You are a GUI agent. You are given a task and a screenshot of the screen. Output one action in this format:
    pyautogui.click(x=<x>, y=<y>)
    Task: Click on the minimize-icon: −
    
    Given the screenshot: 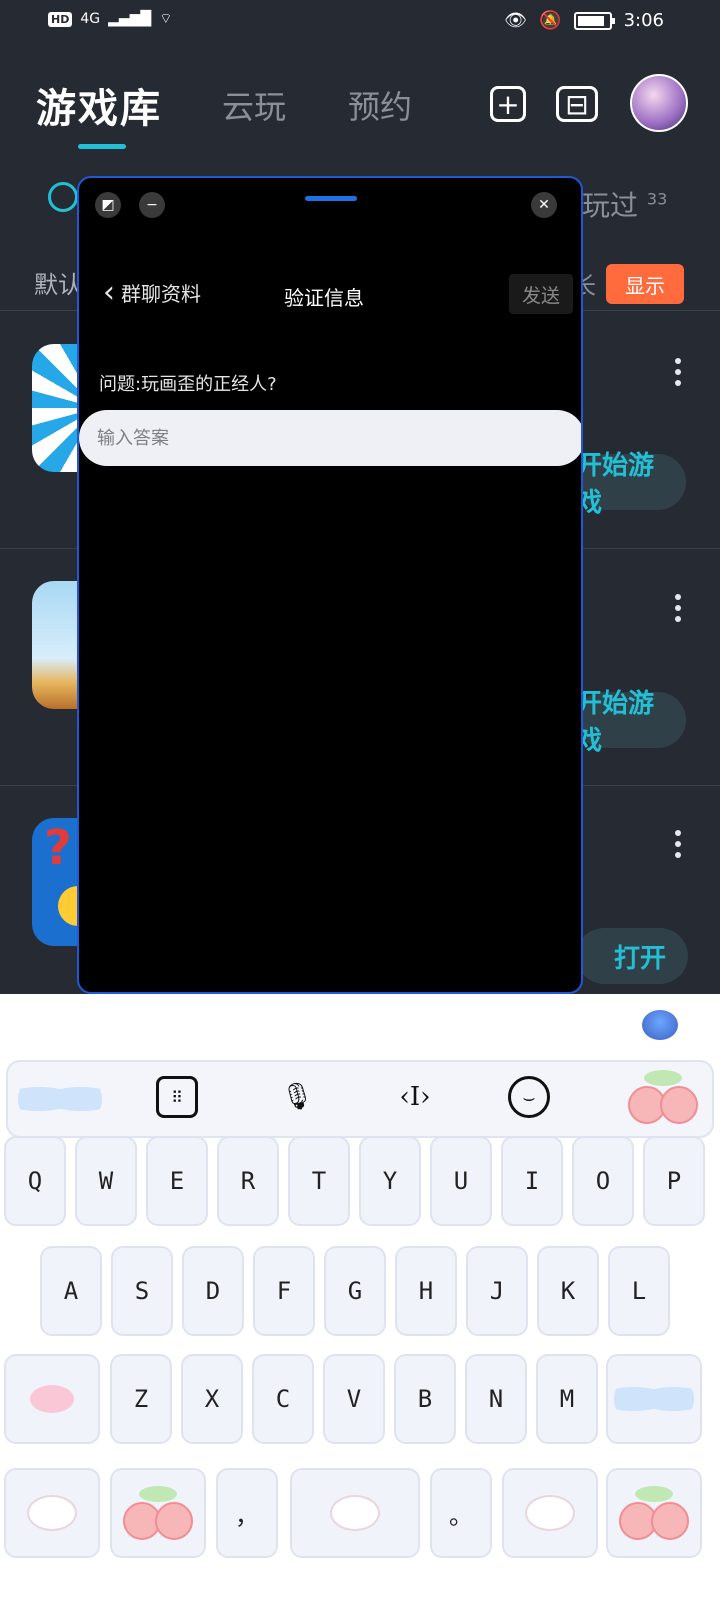 What is the action you would take?
    pyautogui.click(x=152, y=205)
    